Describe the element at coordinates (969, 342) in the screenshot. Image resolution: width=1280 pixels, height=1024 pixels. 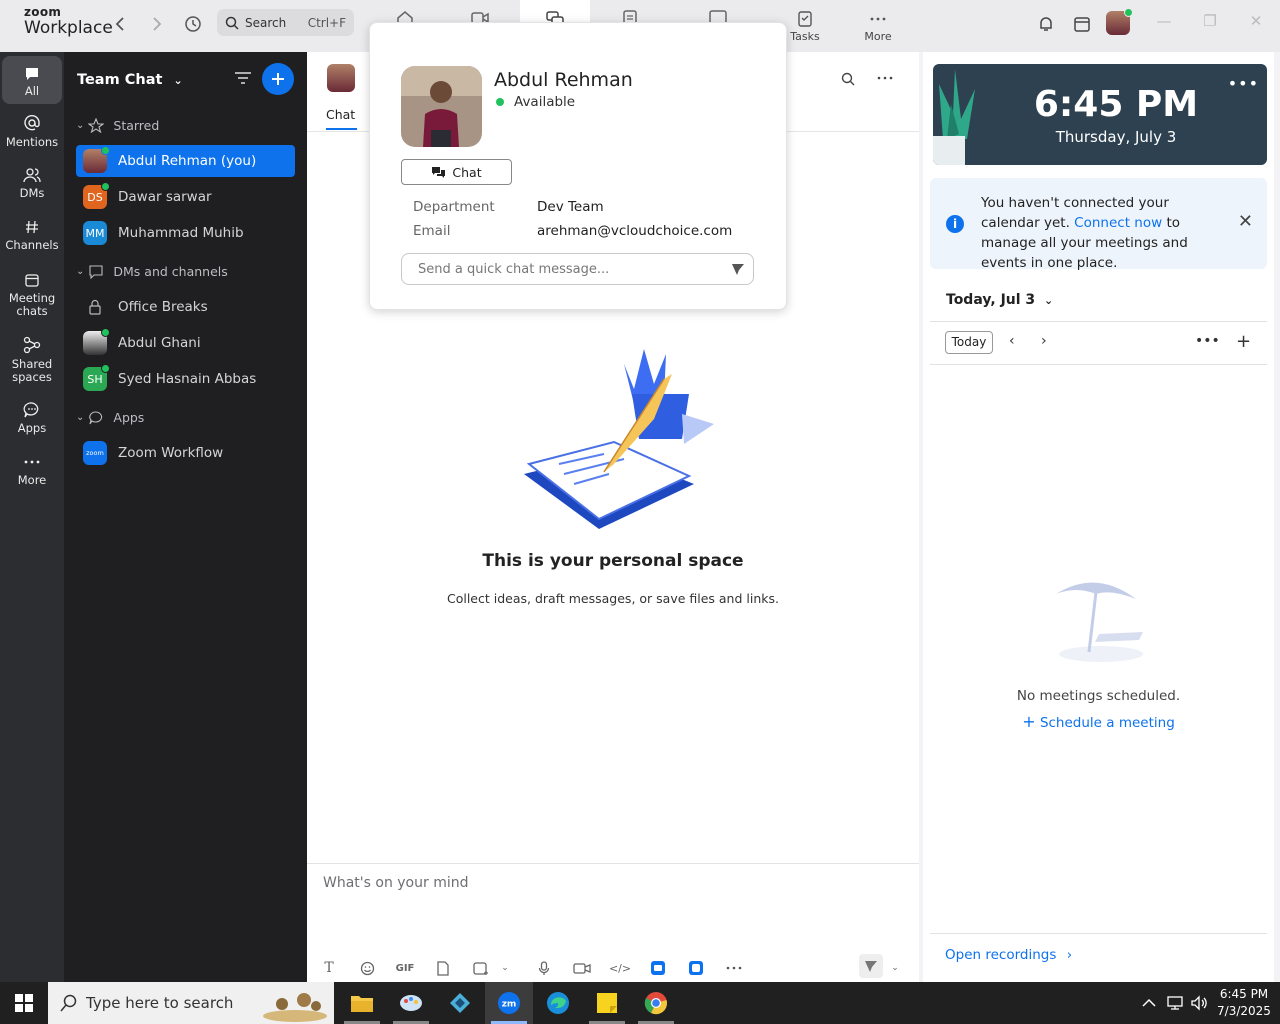
I see `today-button: Today` at that location.